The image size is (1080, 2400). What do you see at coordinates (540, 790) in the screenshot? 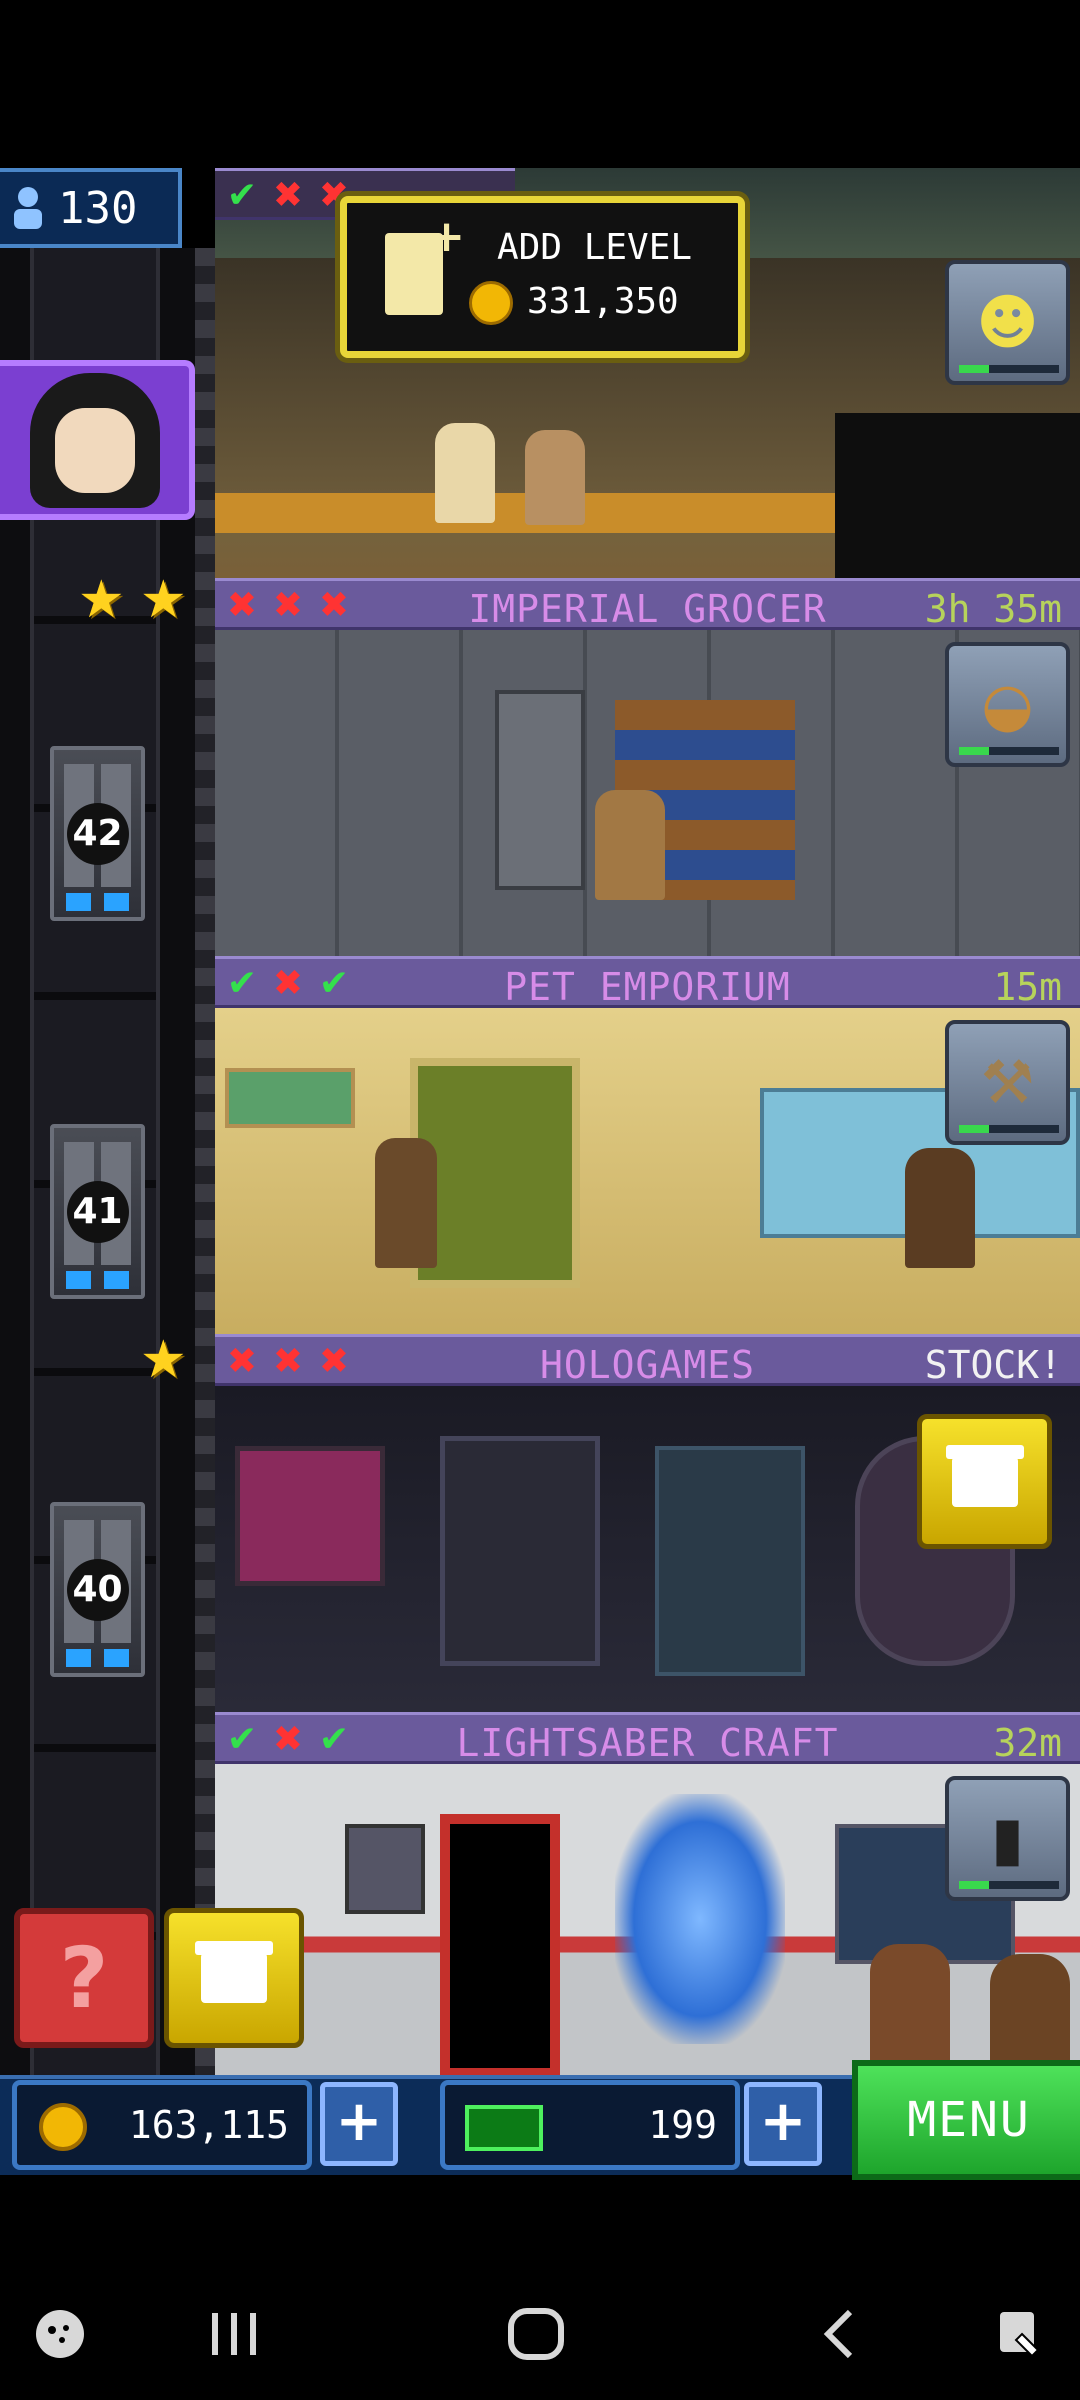
I see `grocer-door` at bounding box center [540, 790].